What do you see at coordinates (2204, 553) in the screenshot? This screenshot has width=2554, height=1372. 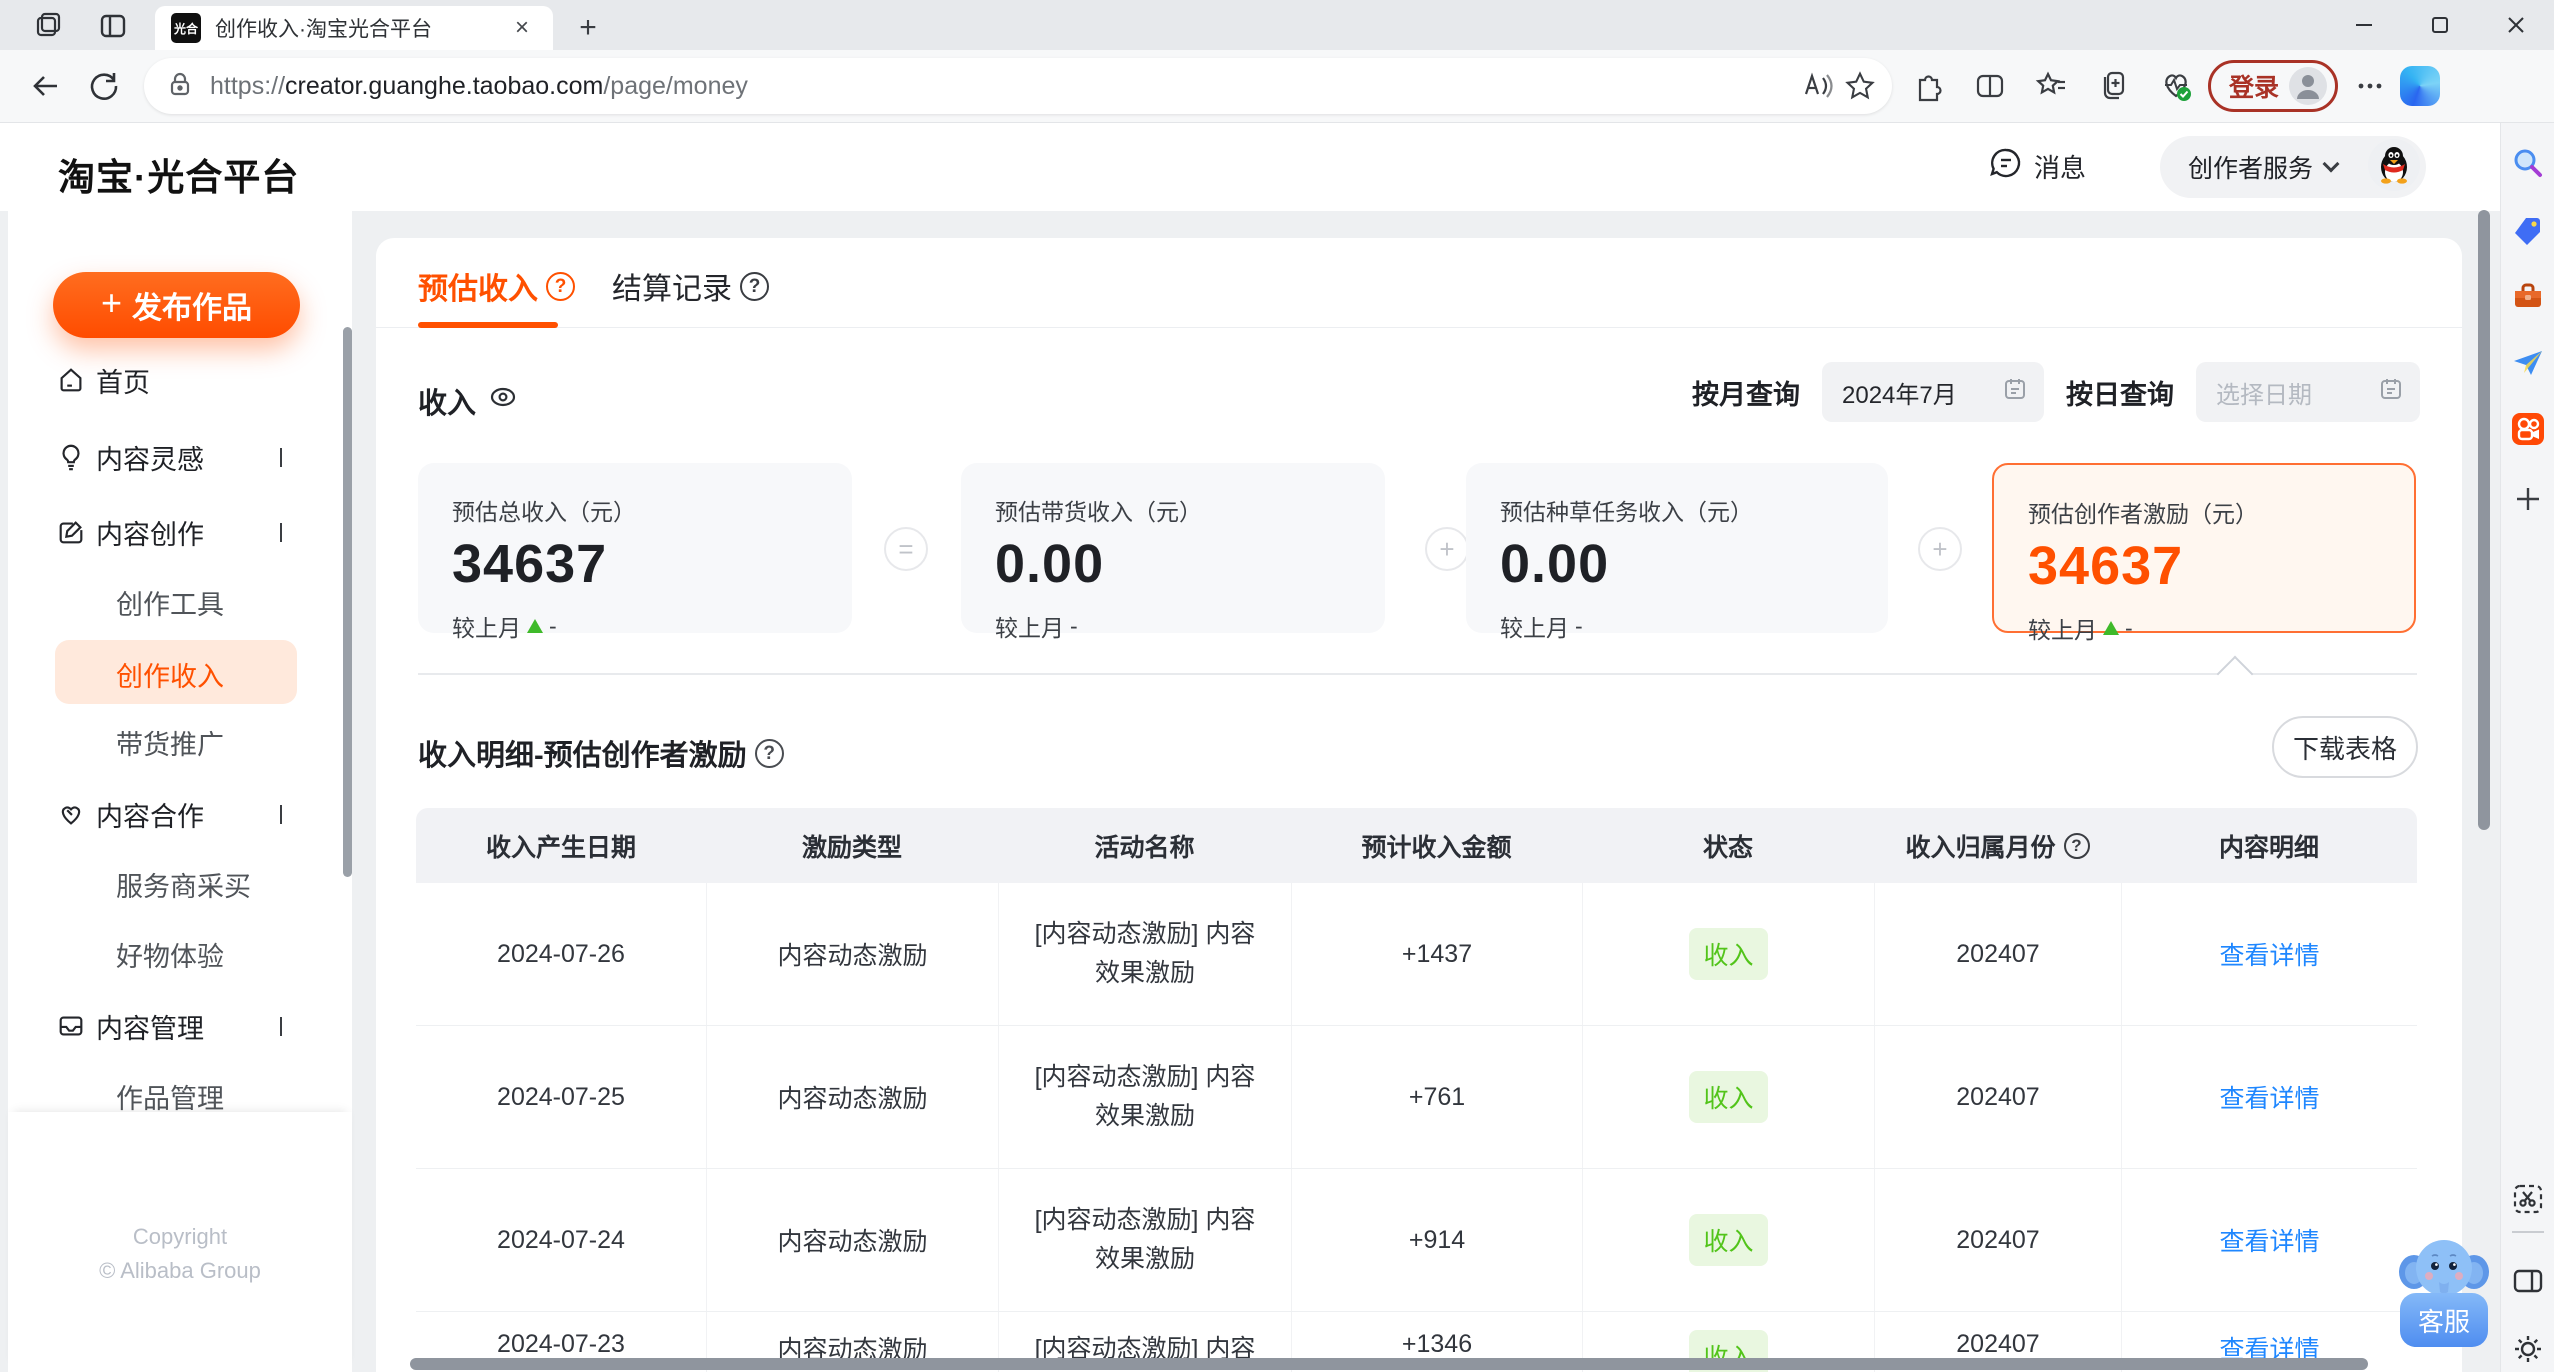 I see `card-creator-incentive: 预估创作者激励（元） 34637 较上月 -` at bounding box center [2204, 553].